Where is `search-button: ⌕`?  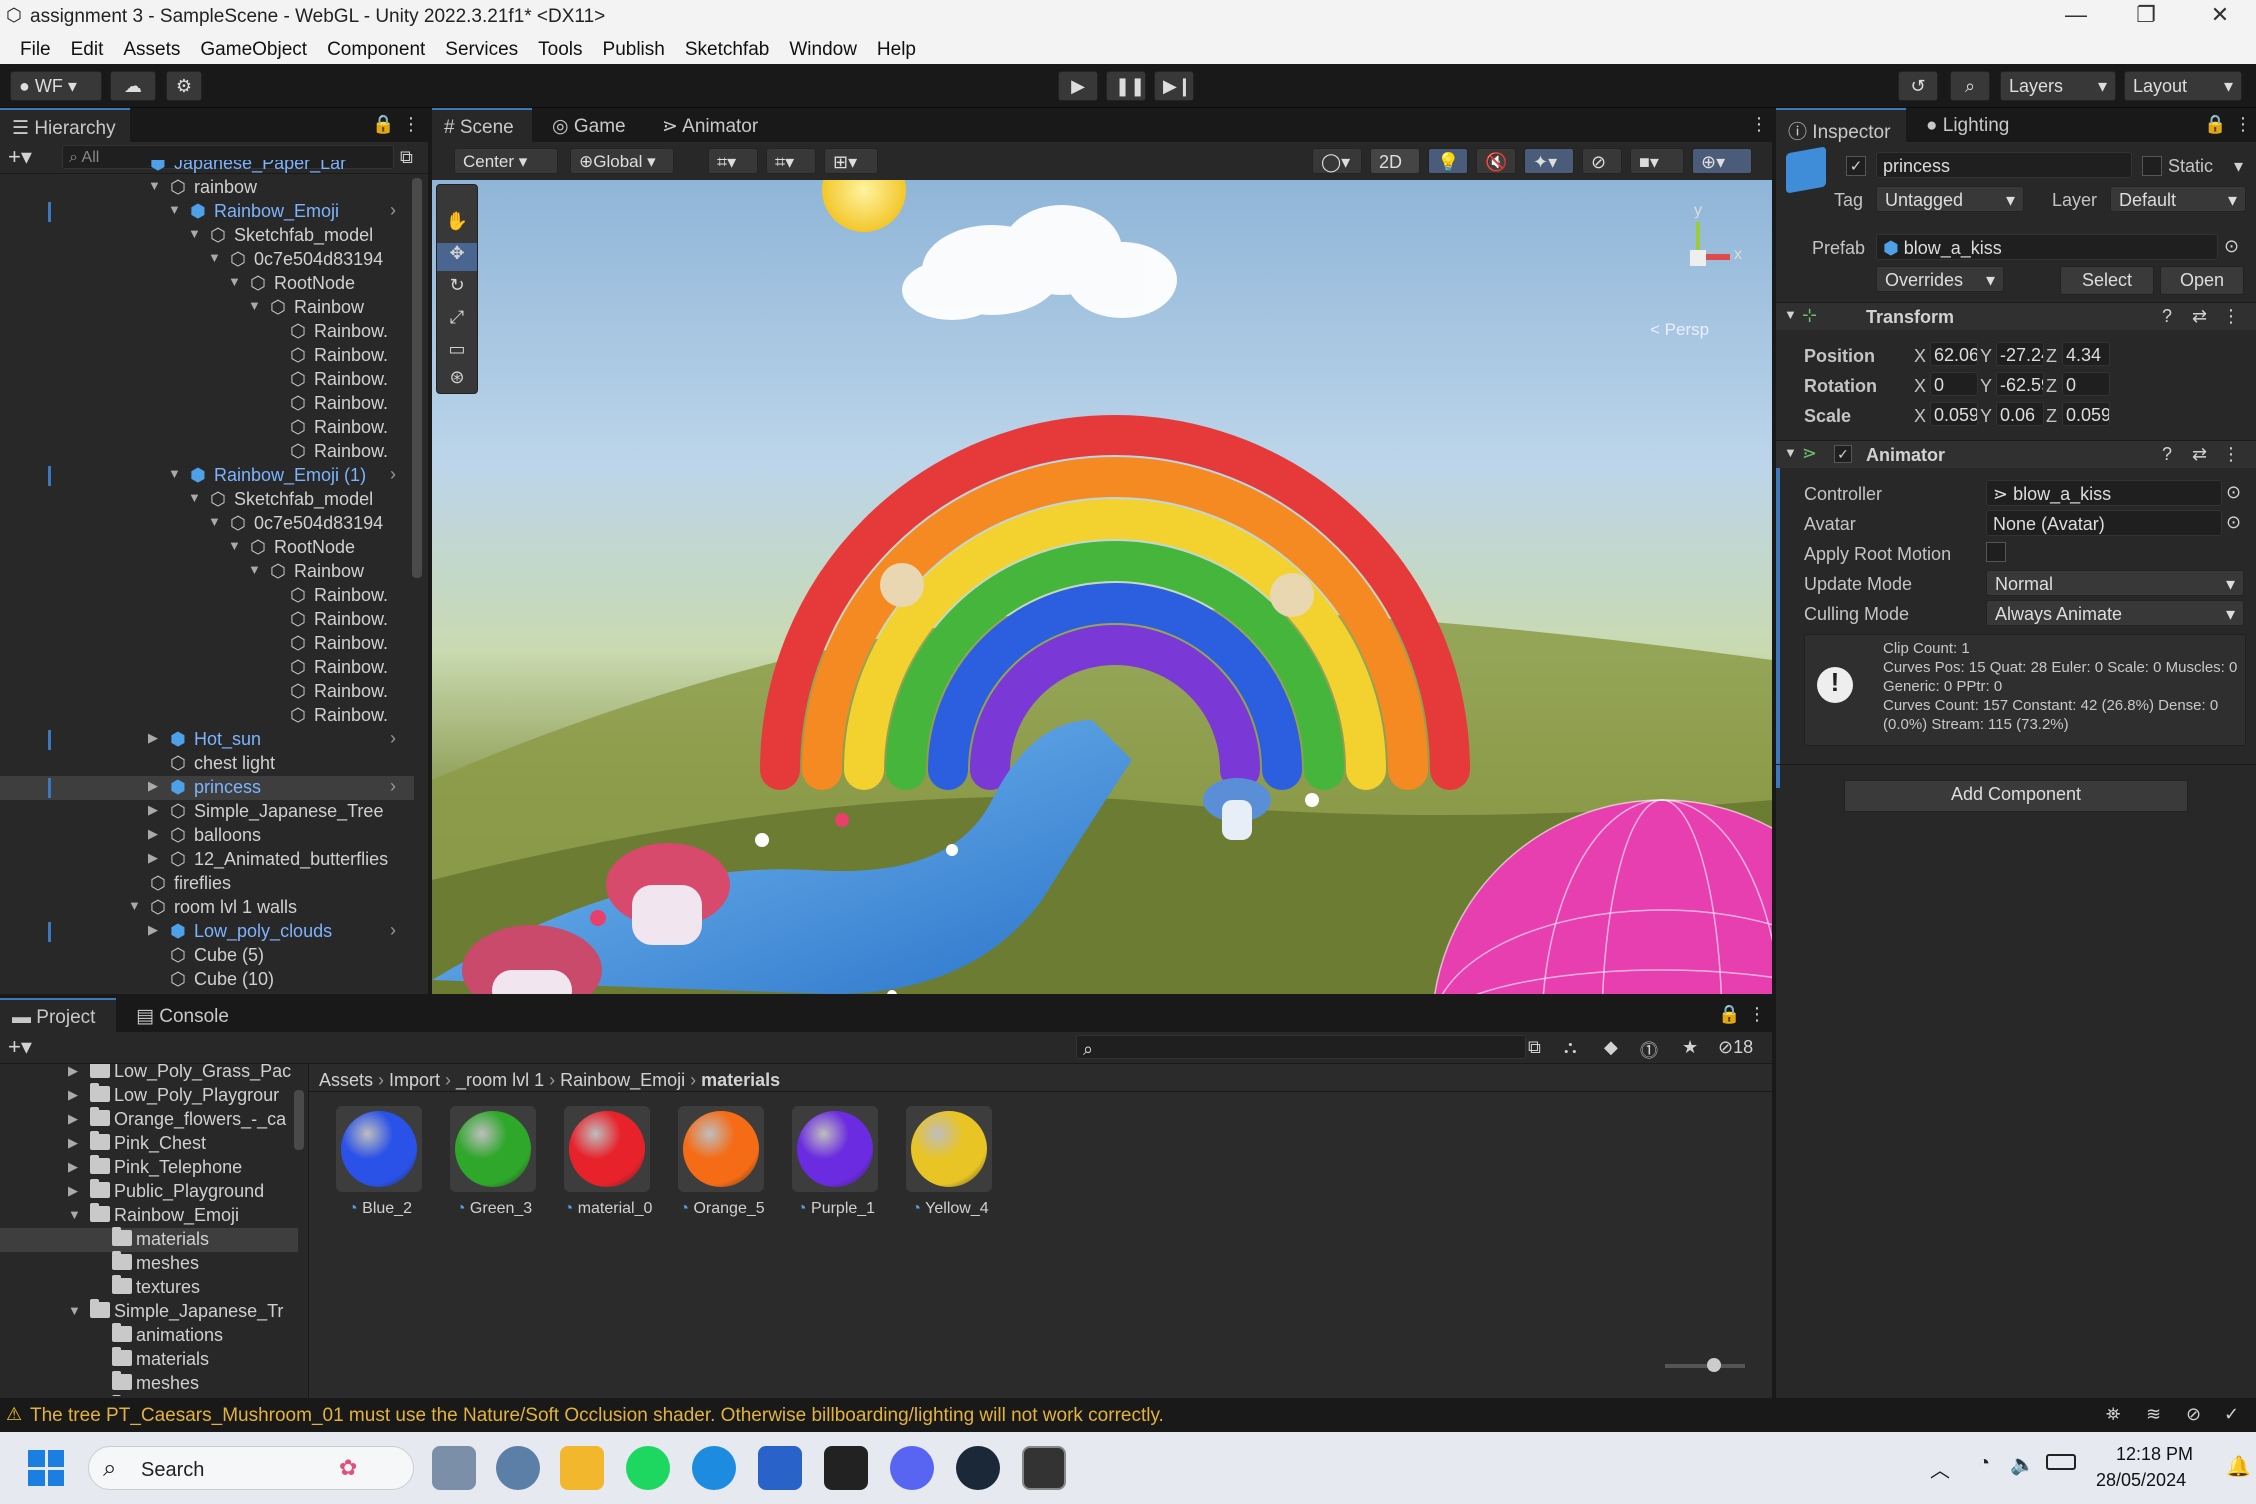
search-button: ⌕ is located at coordinates (1970, 86).